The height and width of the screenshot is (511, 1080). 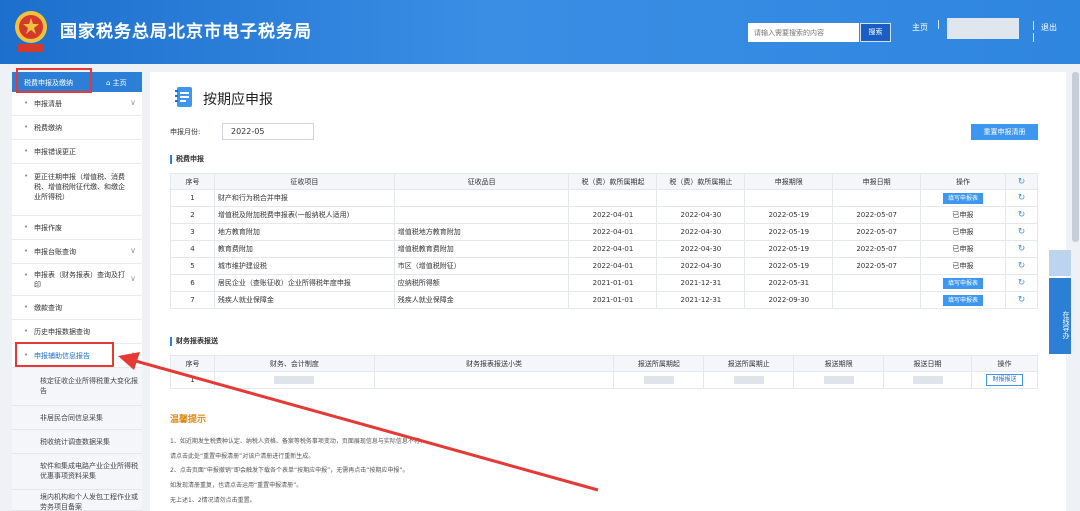 I want to click on cell-redacted, so click(x=294, y=380).